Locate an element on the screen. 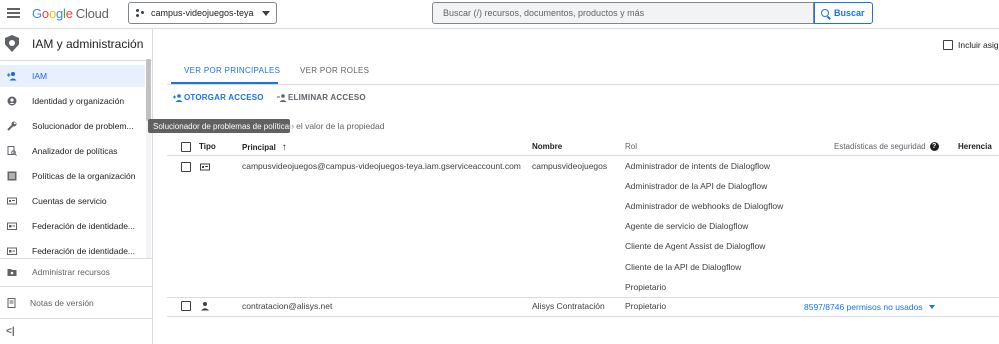  view-tabs: VER POR PRINCIPALES VER POR ROLES is located at coordinates (583, 72).